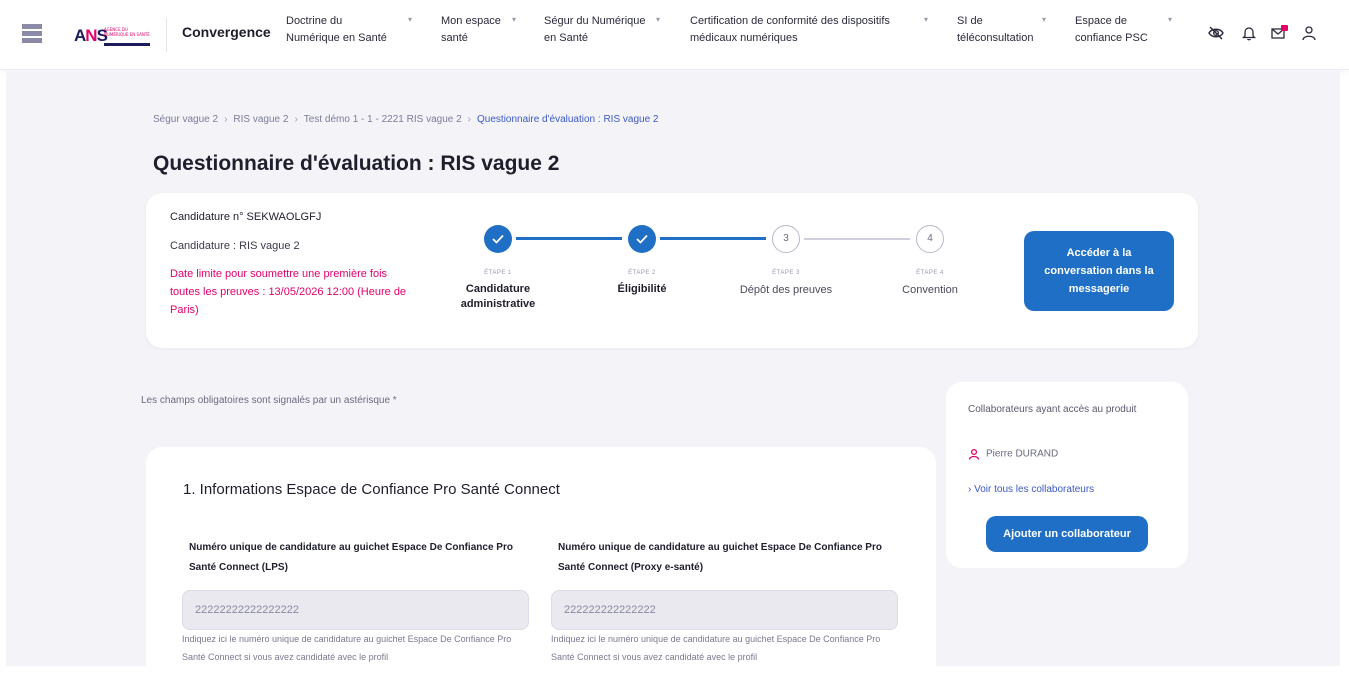 The height and width of the screenshot is (680, 1349). Describe the element at coordinates (642, 239) in the screenshot. I see `step-2-check-icon` at that location.